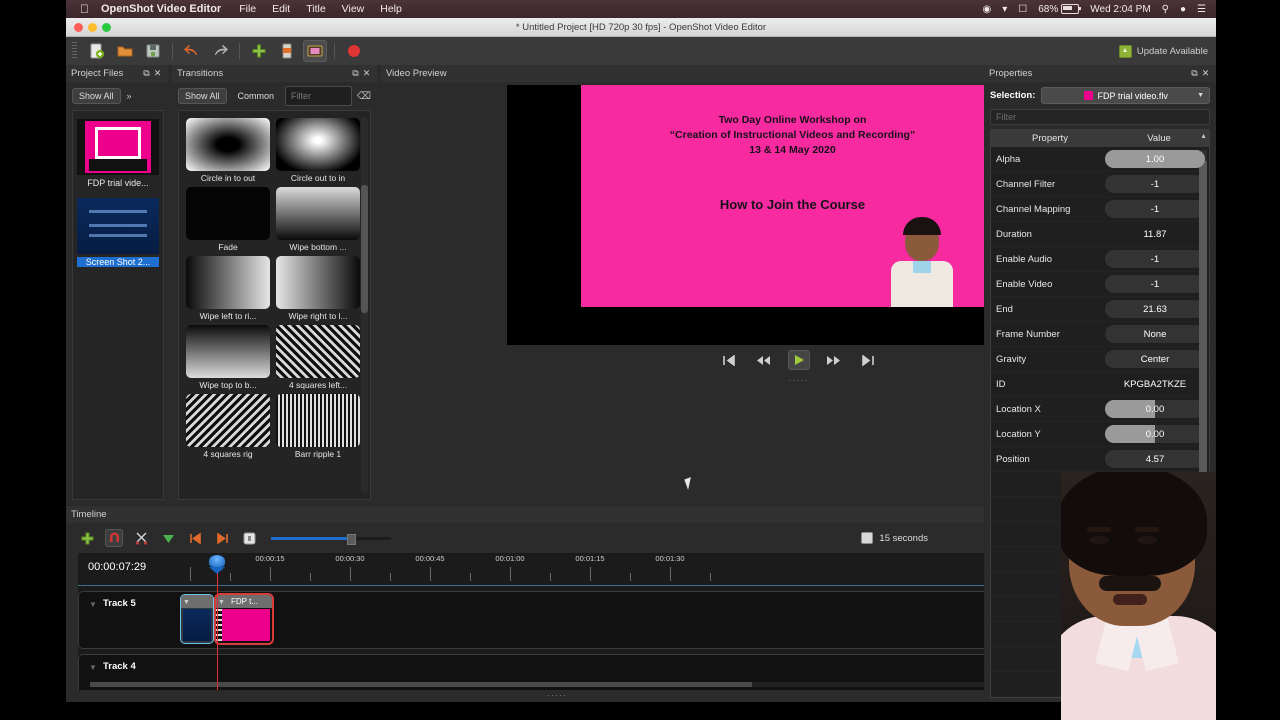 Image resolution: width=1280 pixels, height=720 pixels. Describe the element at coordinates (1201, 9) in the screenshot. I see `notification-center-icon: ☰` at that location.